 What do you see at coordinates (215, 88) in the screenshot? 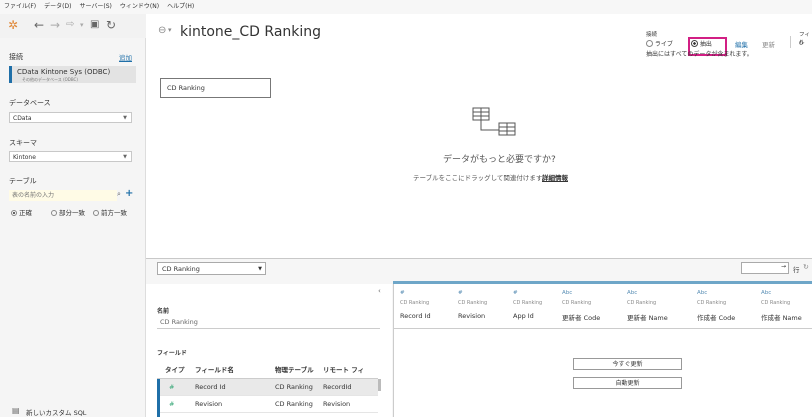
I see `table-box: CD Ranking` at bounding box center [215, 88].